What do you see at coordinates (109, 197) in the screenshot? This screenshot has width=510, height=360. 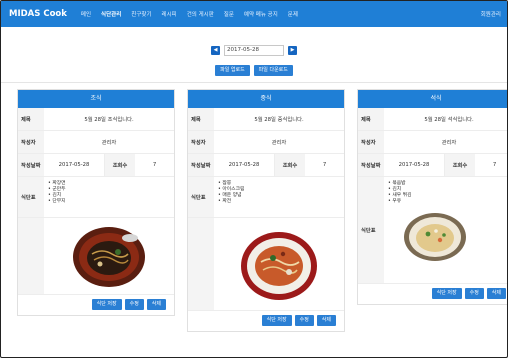 I see `menu-value: 짜장면 군만두 김치 단무지` at bounding box center [109, 197].